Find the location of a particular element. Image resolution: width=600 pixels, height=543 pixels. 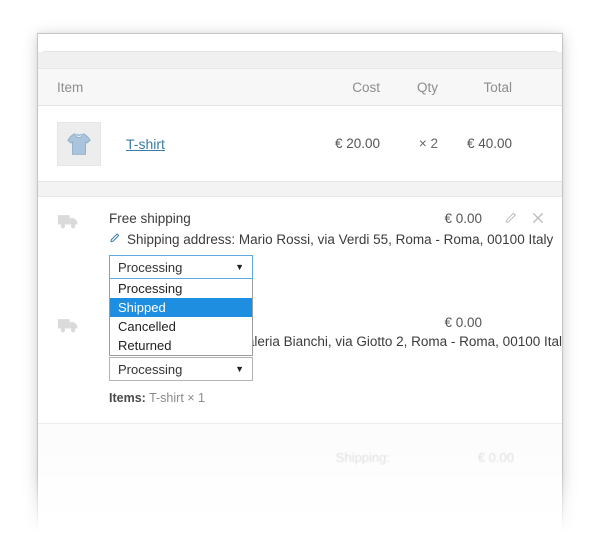

shipment-remove-icon is located at coordinates (538, 219).